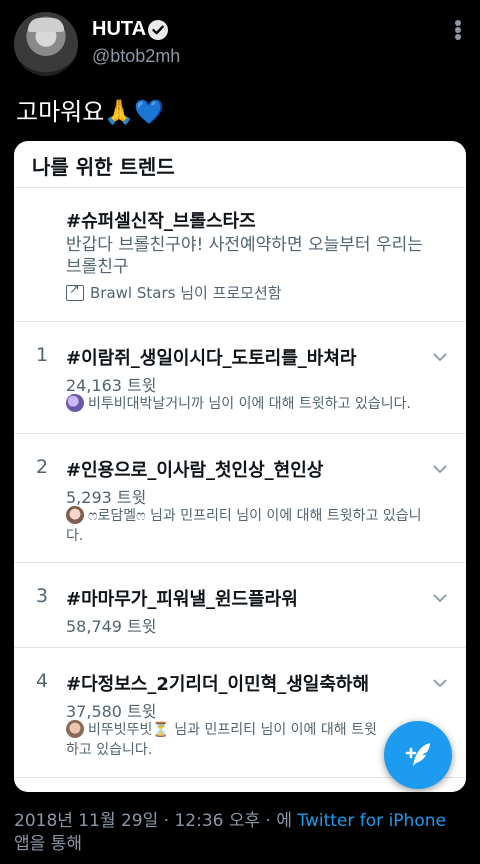 The image size is (480, 864). I want to click on trend-count: 58,749 트윗, so click(111, 626).